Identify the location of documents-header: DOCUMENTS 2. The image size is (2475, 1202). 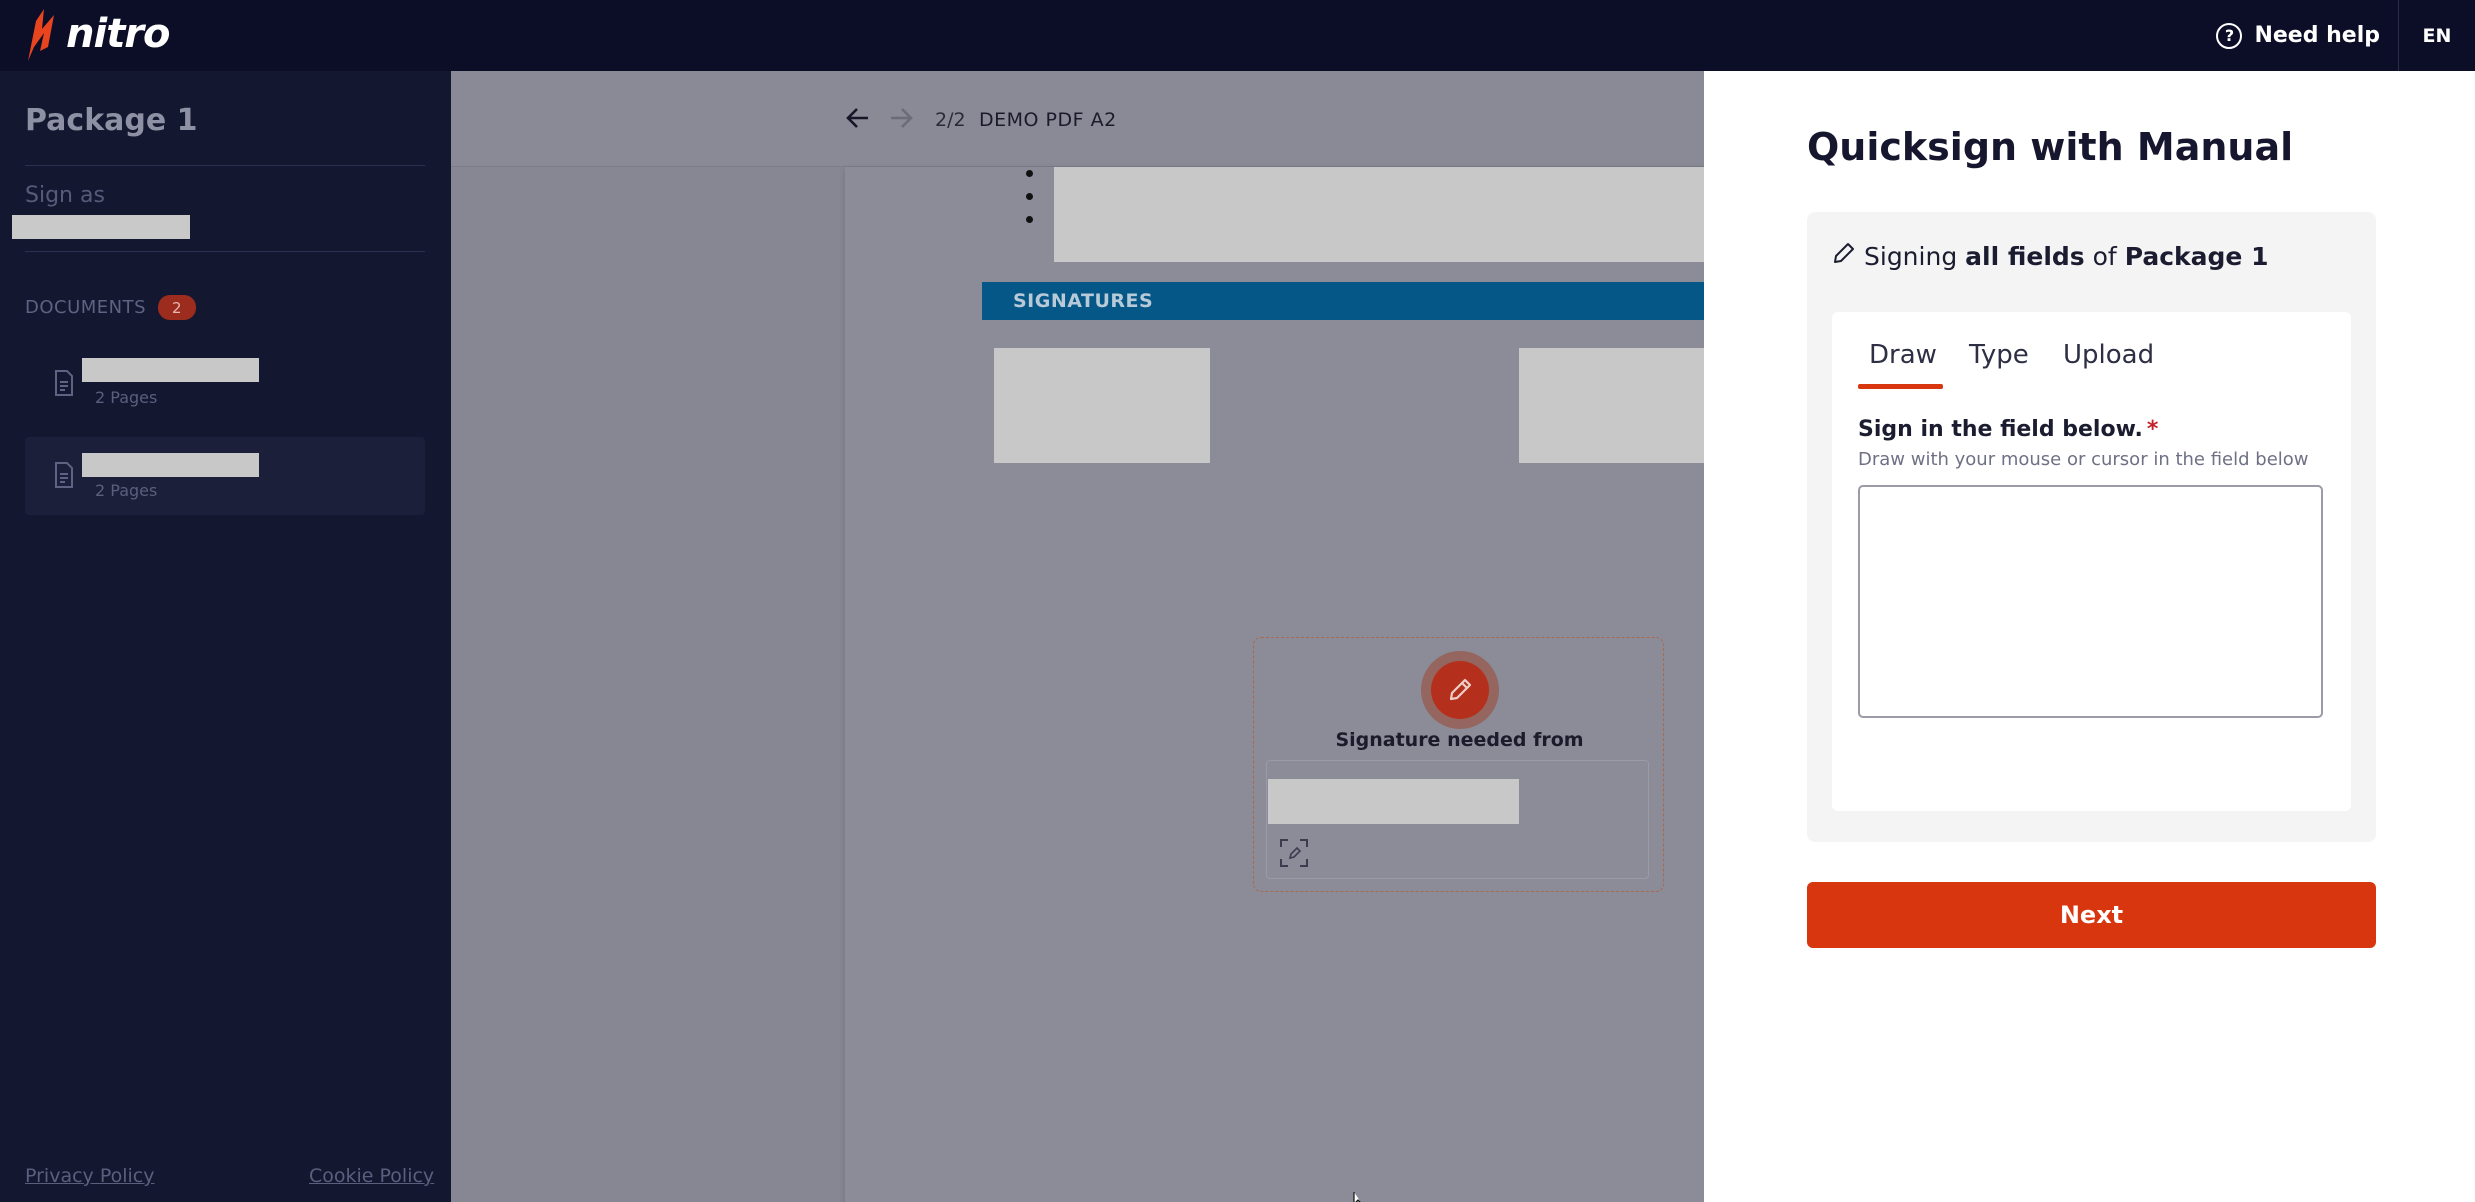
(111, 307).